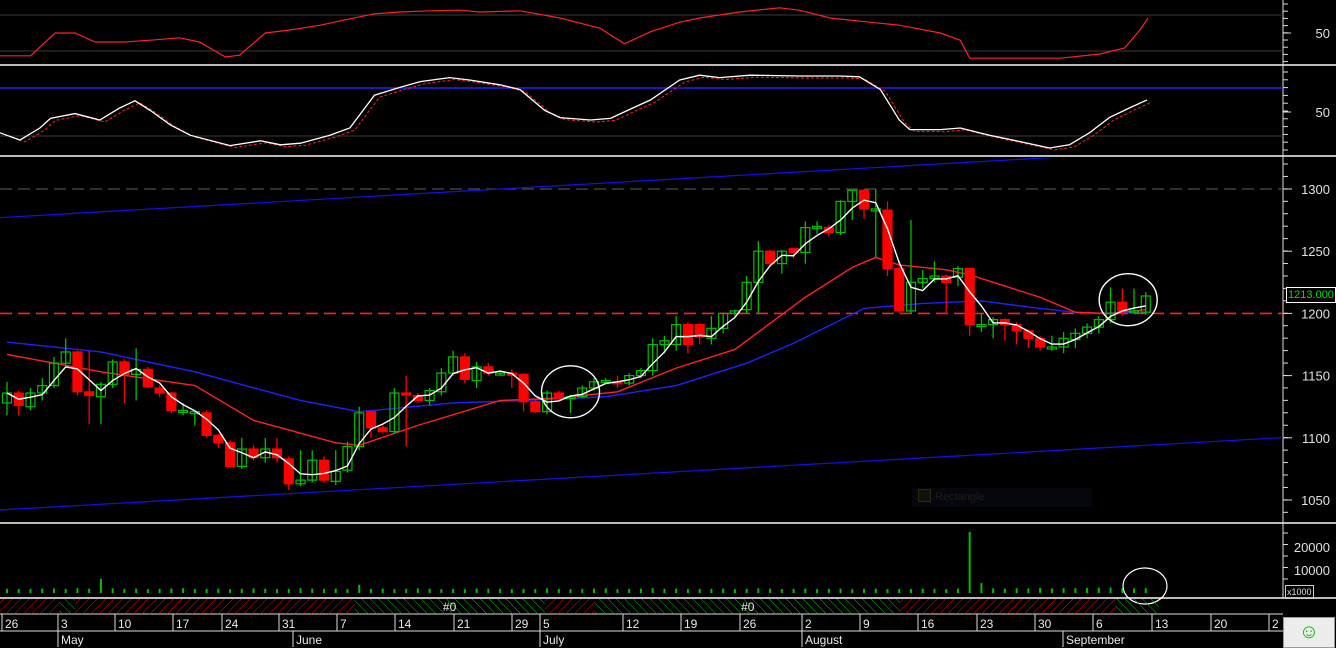 Image resolution: width=1336 pixels, height=648 pixels. What do you see at coordinates (928, 624) in the screenshot?
I see `date-label: 16` at bounding box center [928, 624].